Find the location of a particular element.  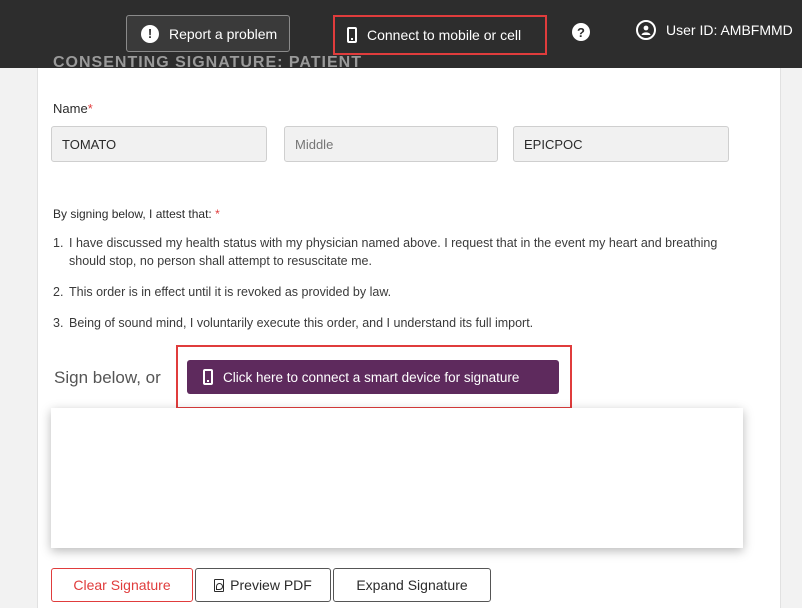

last-name-field is located at coordinates (621, 144).